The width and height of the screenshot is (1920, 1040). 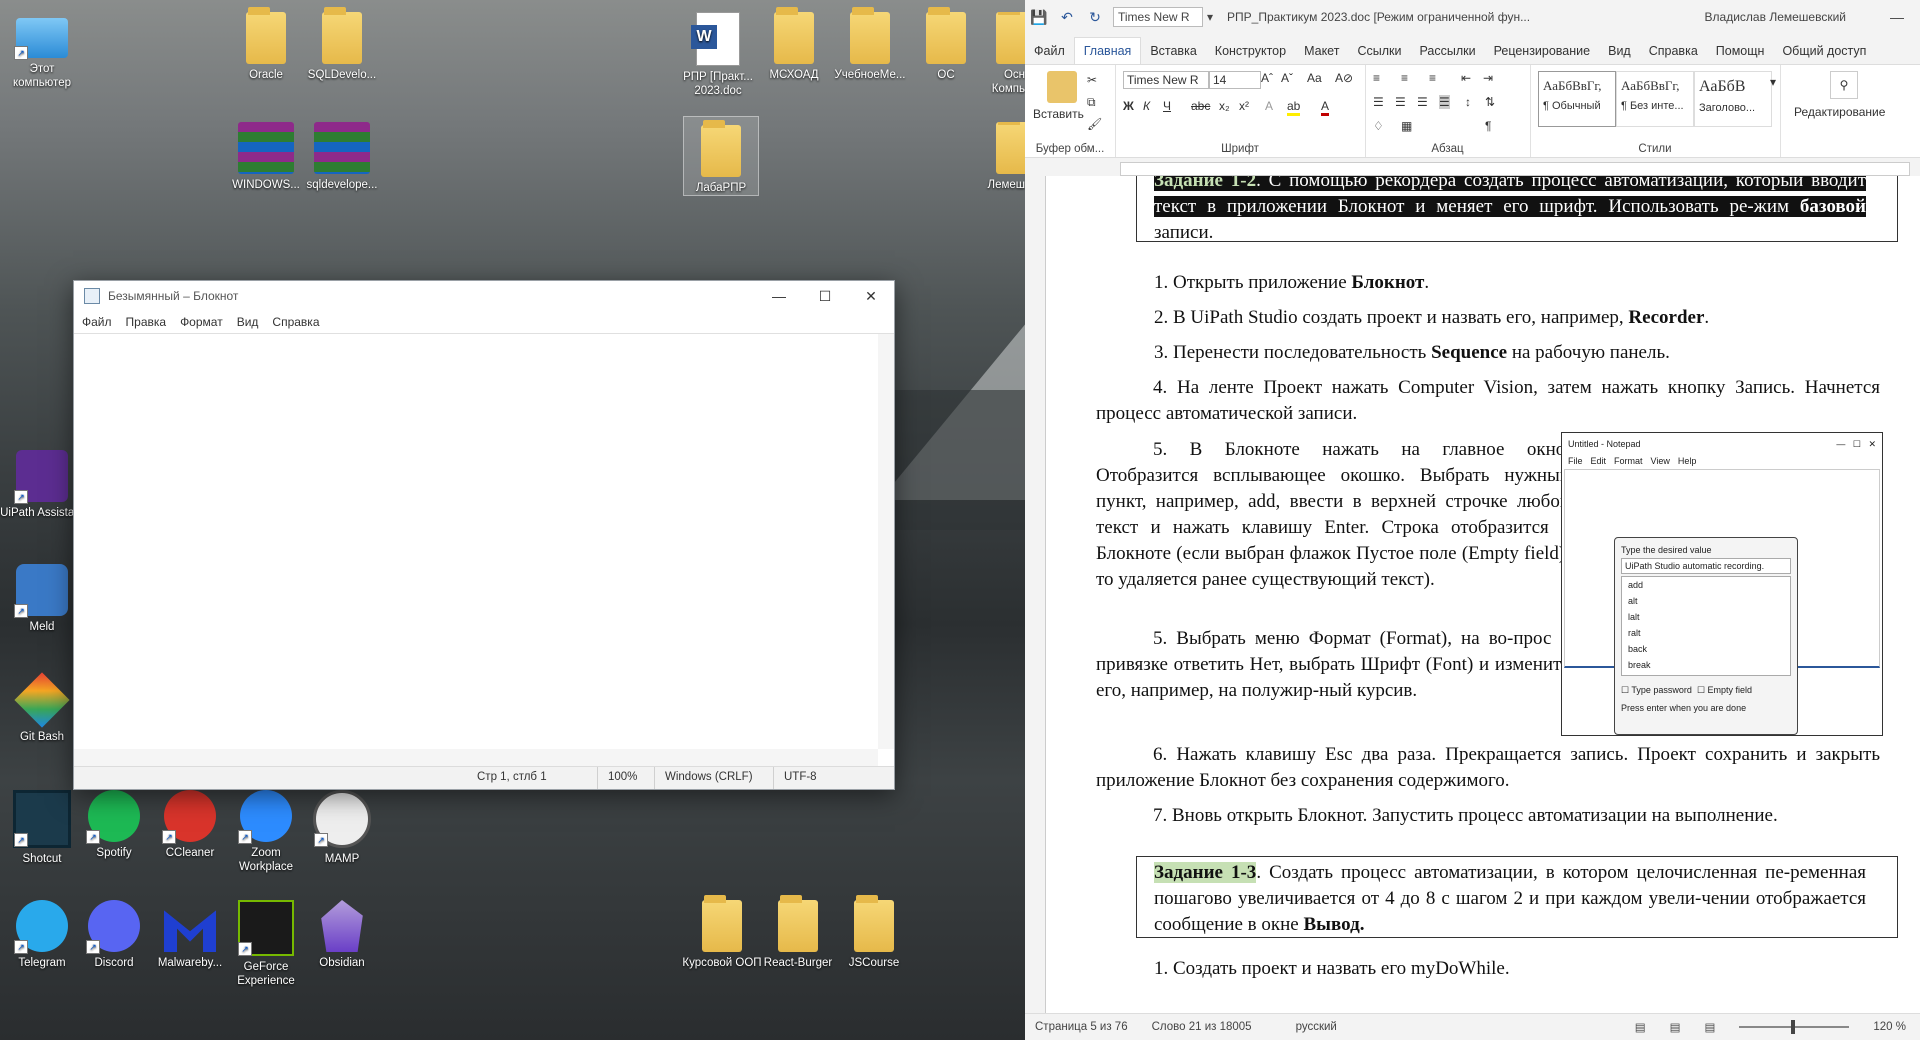 I want to click on desktop-folder-react-burger: React-Burger, so click(x=798, y=932).